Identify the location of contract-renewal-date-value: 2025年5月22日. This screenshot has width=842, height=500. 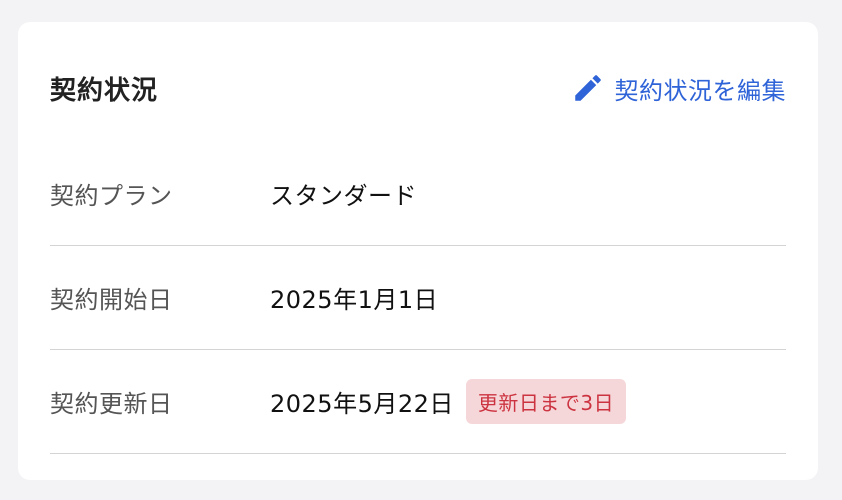
(362, 404).